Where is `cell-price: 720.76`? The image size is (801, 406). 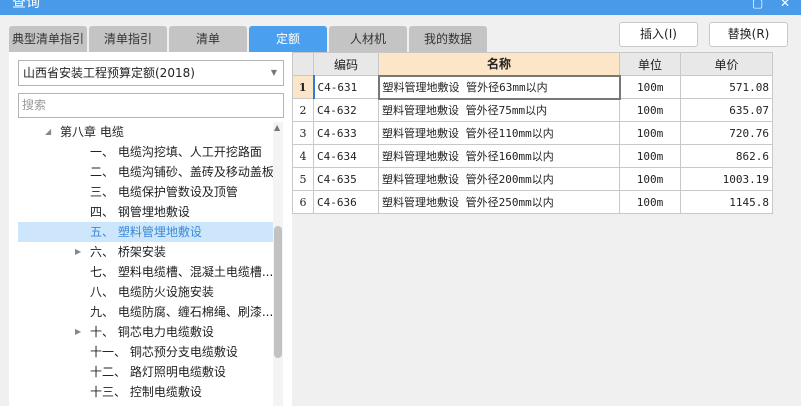 cell-price: 720.76 is located at coordinates (726, 133).